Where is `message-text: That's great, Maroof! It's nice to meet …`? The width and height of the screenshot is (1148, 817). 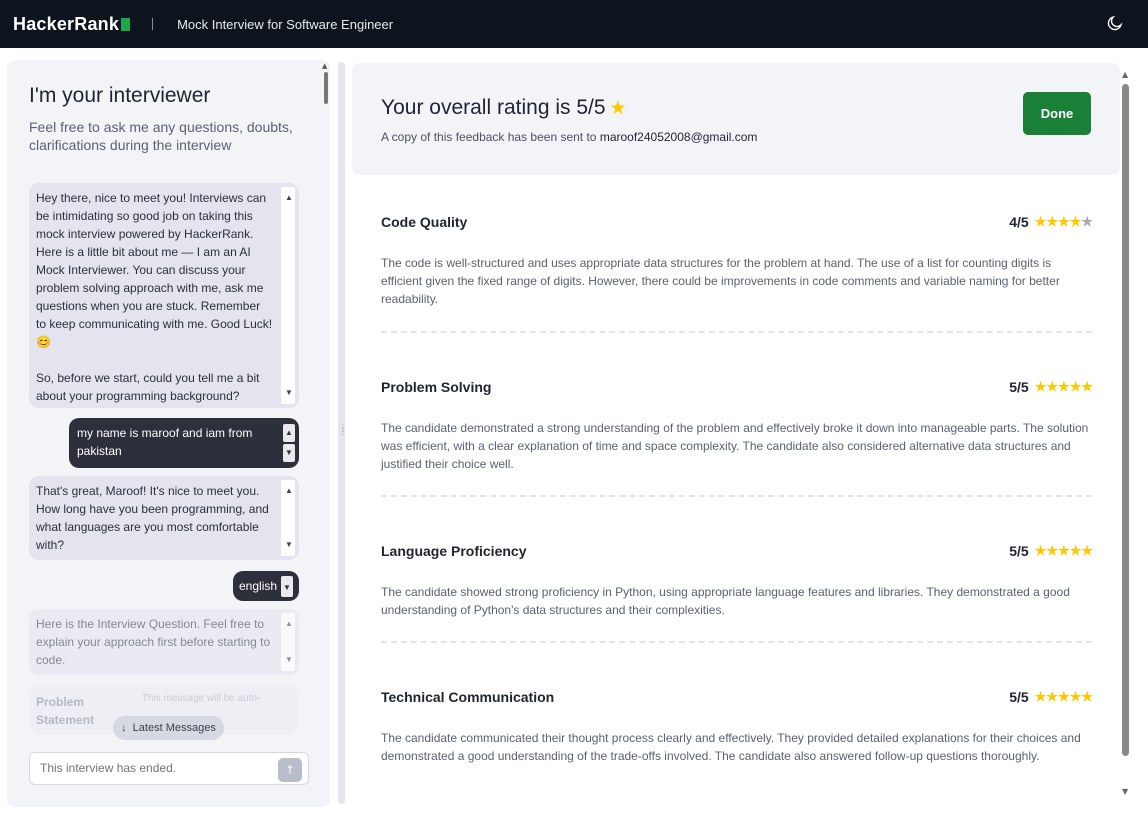 message-text: That's great, Maroof! It's nice to meet … is located at coordinates (154, 518).